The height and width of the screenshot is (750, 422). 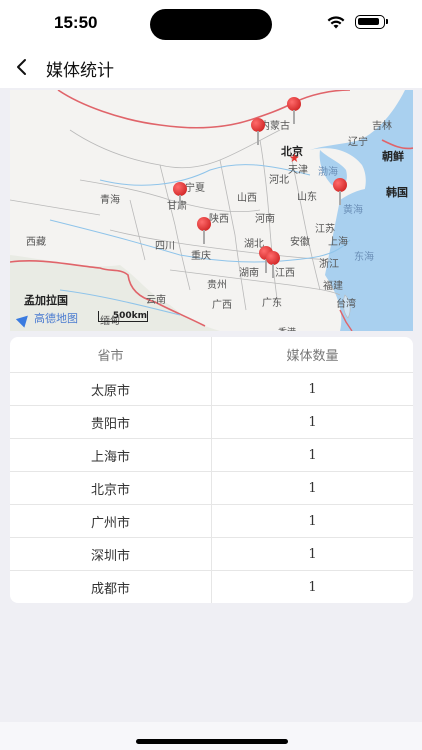 I want to click on map-label-chaoxian: 朝鲜, so click(x=393, y=156).